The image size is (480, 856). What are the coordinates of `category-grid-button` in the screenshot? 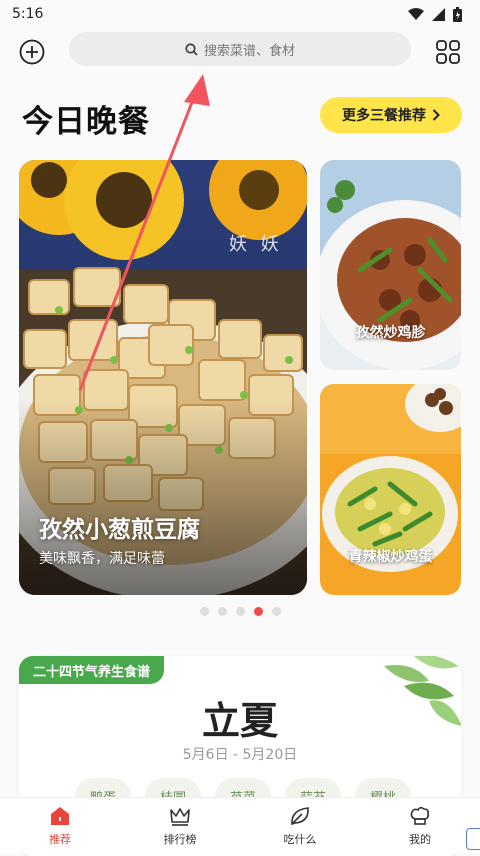 It's located at (448, 52).